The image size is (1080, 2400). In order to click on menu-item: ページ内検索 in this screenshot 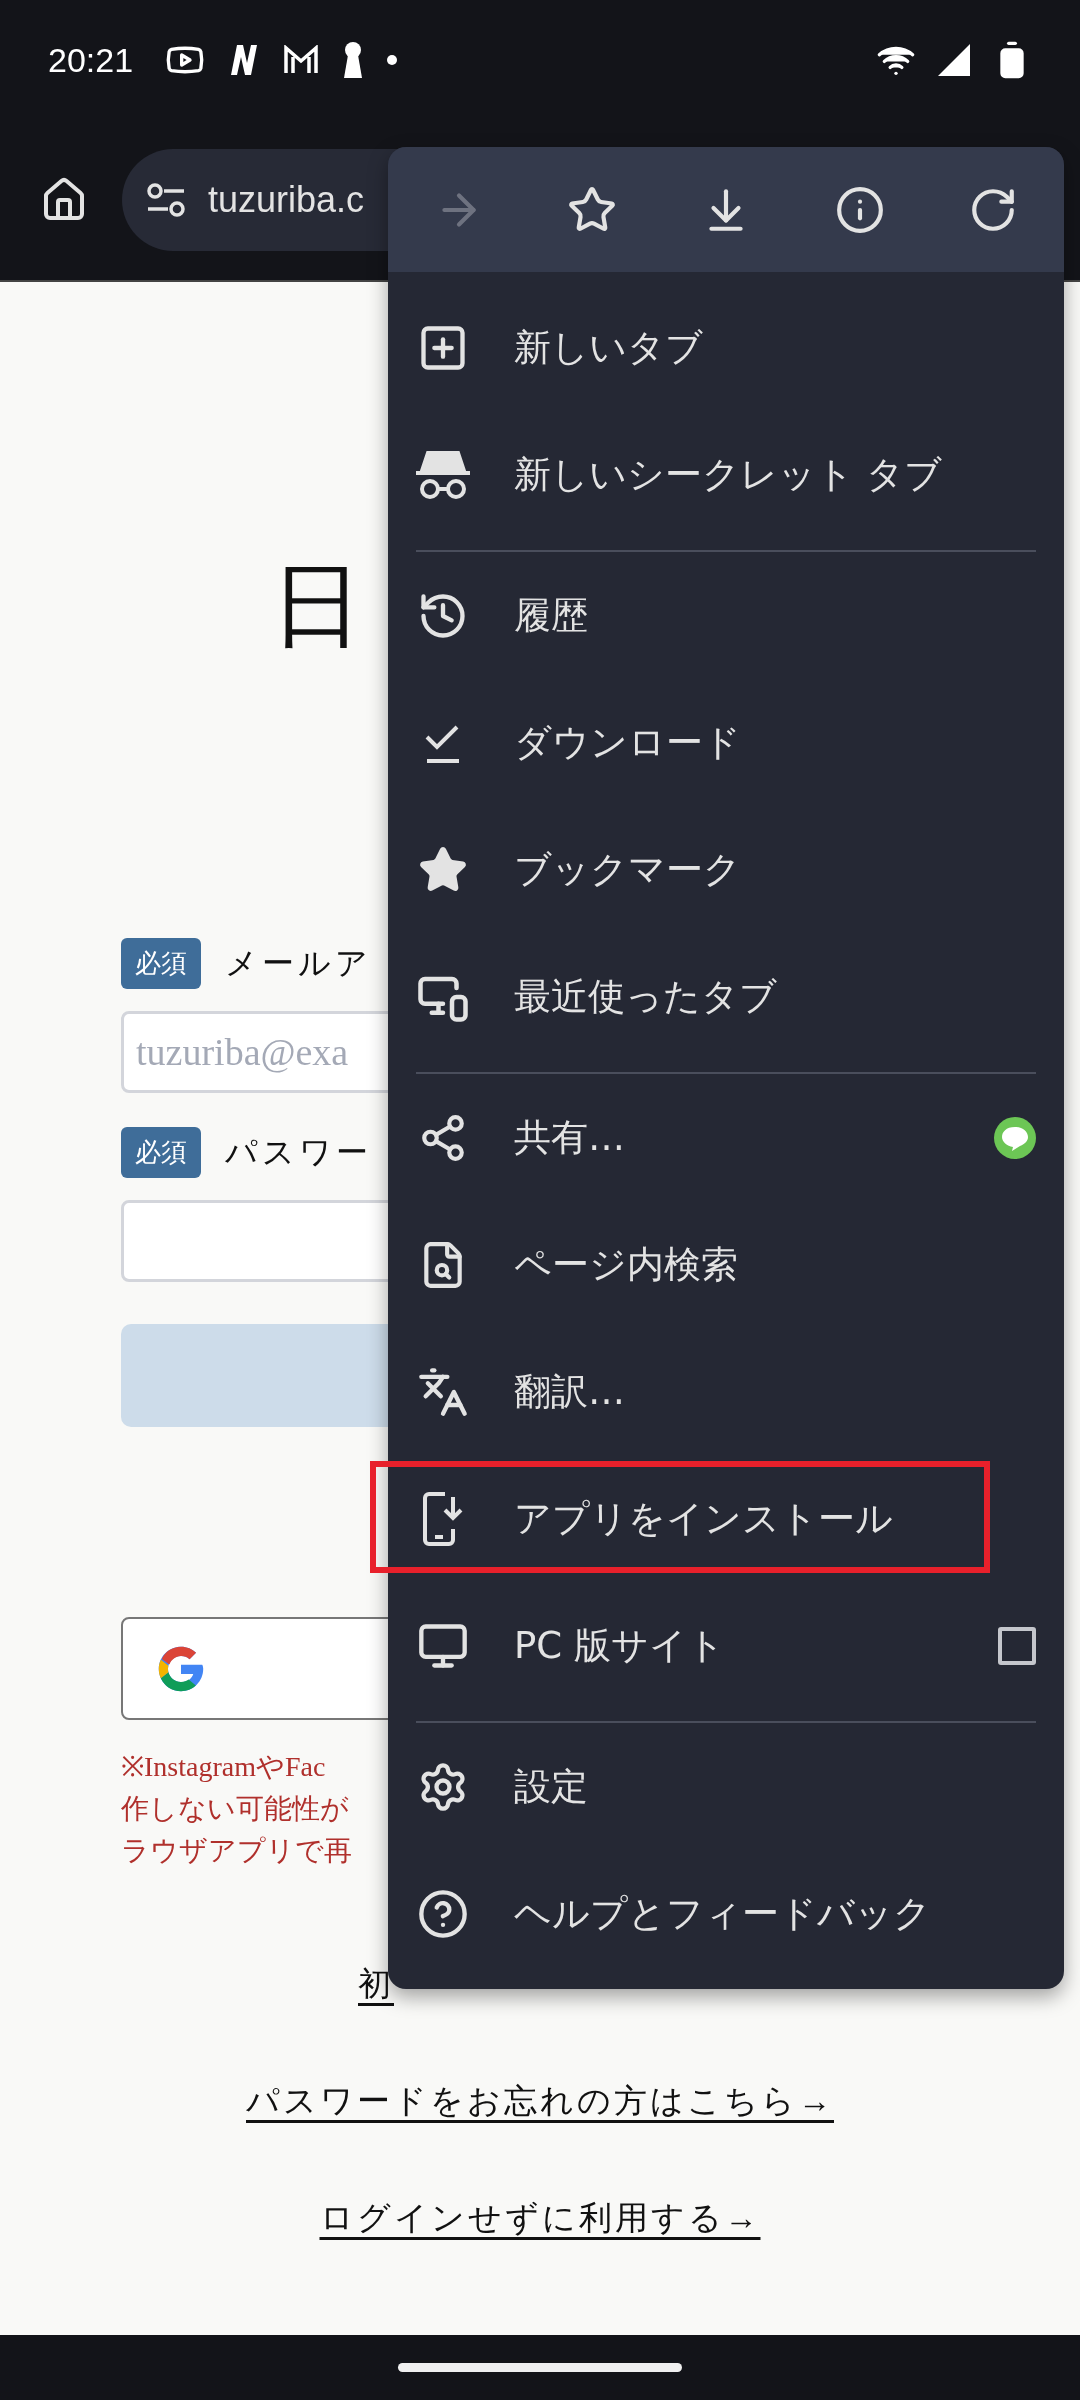, I will do `click(726, 1264)`.